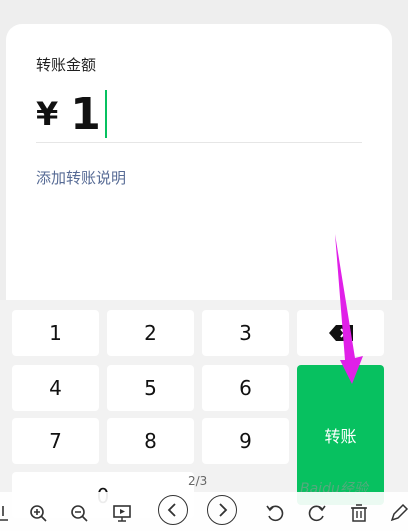 This screenshot has height=531, width=408. What do you see at coordinates (122, 513) in the screenshot?
I see `slideshow-icon` at bounding box center [122, 513].